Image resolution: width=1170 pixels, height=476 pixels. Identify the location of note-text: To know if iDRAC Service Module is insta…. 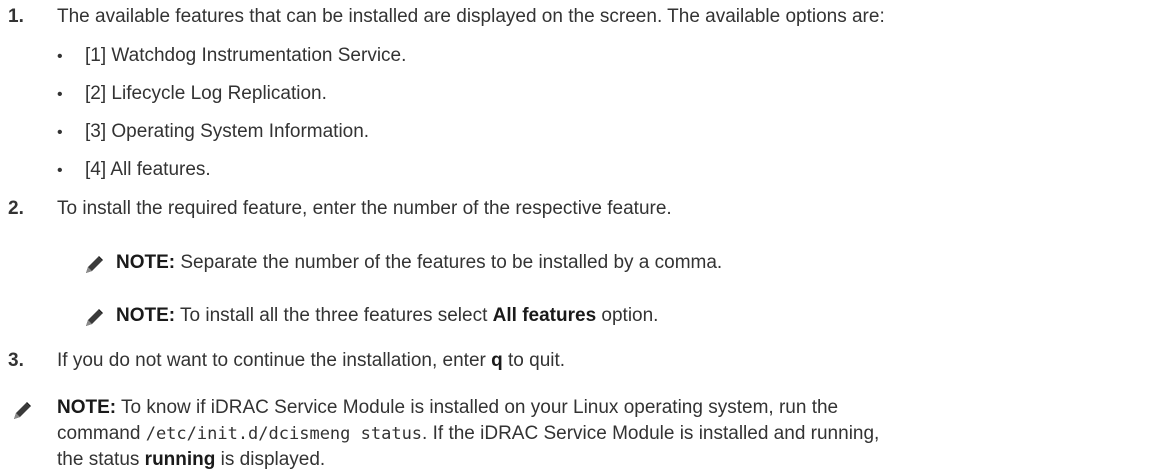
(477, 407).